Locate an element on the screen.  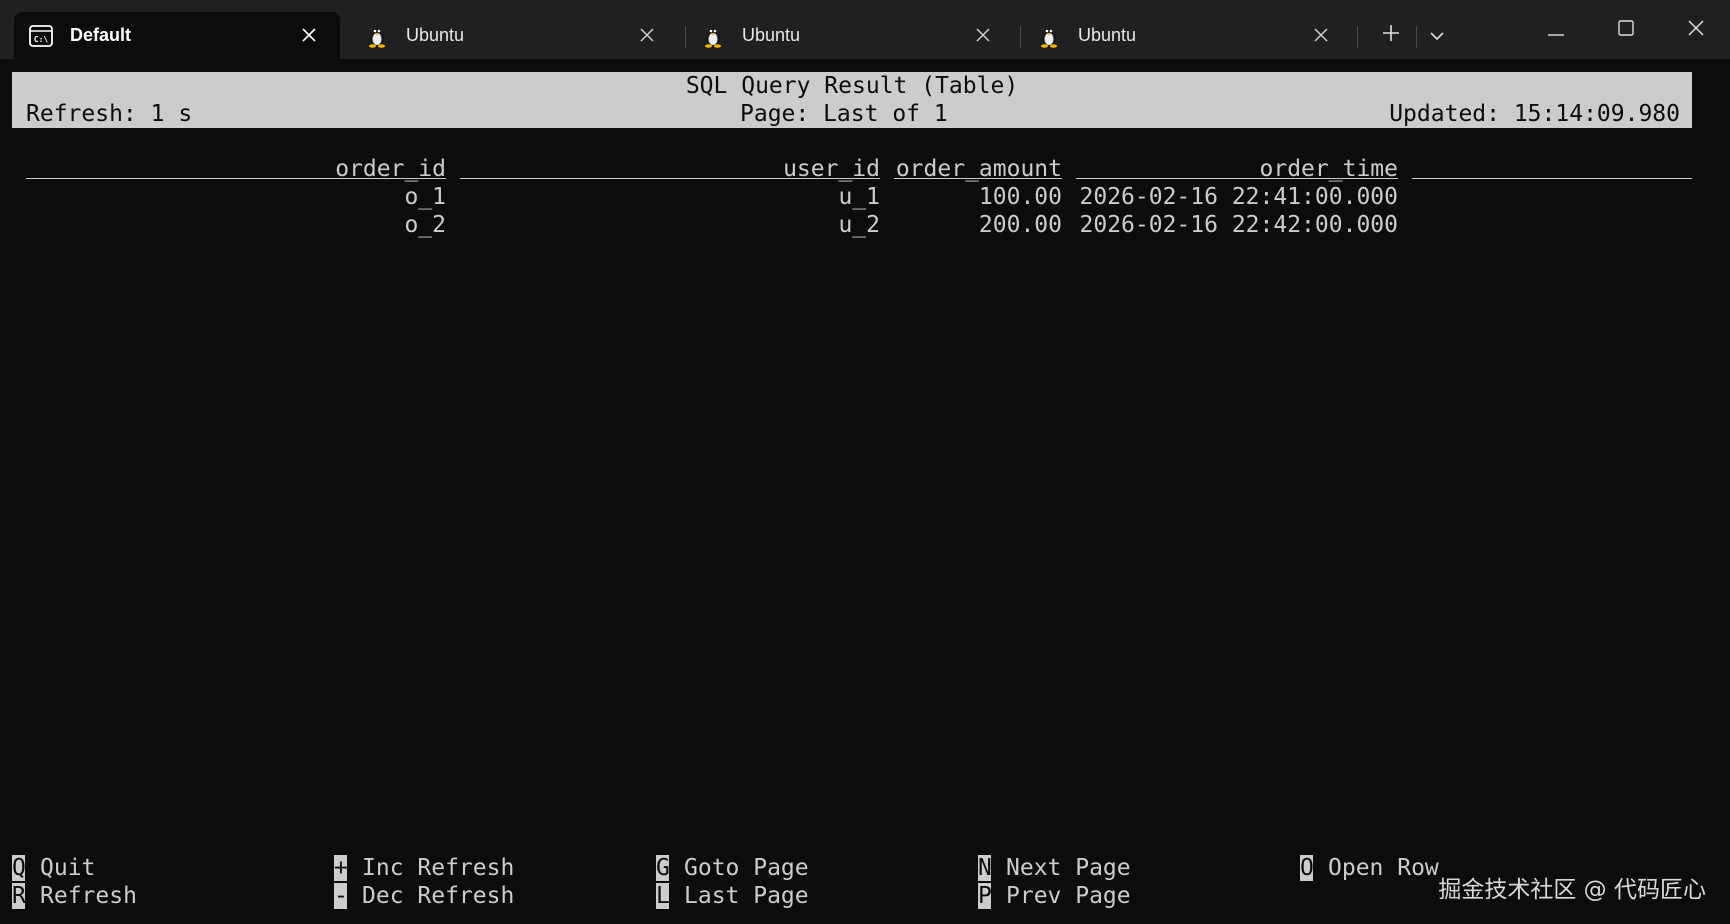
shortcut-label: Open Row is located at coordinates (1383, 868).